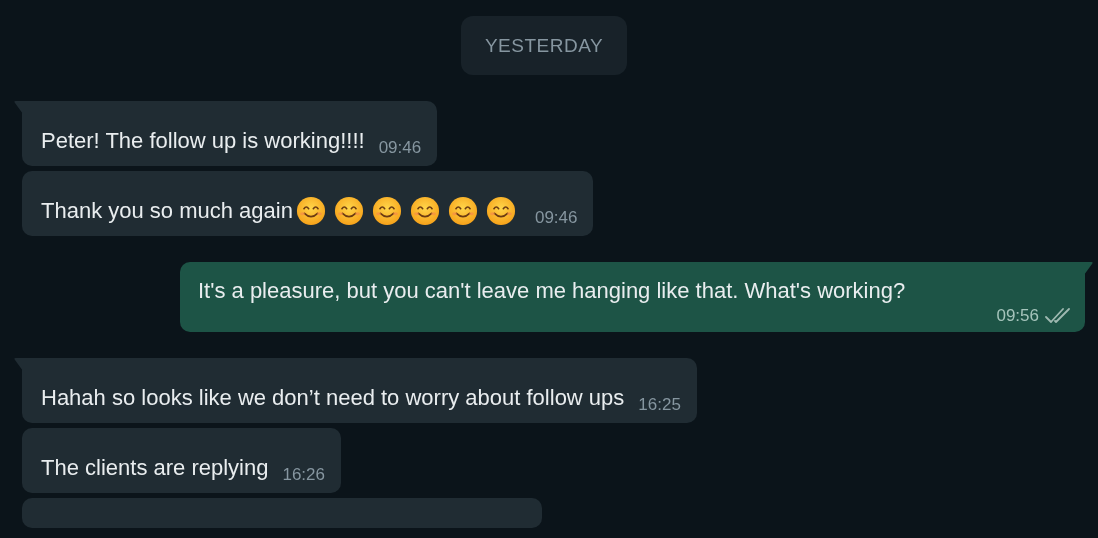  I want to click on message-time: 09:56, so click(1017, 316).